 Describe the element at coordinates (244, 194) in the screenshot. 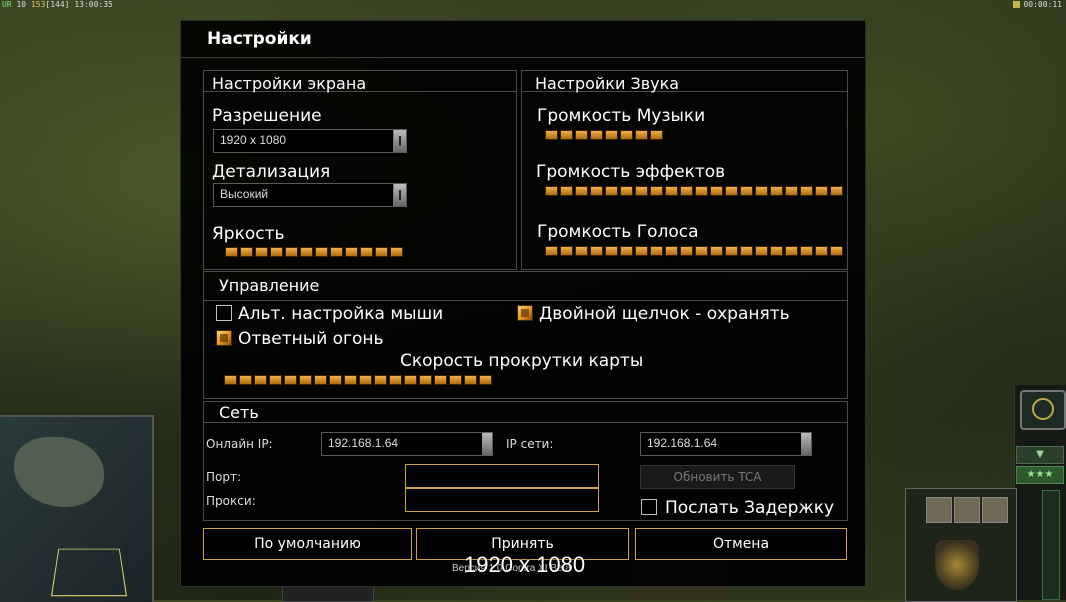

I see `detail-value: Высокий` at that location.